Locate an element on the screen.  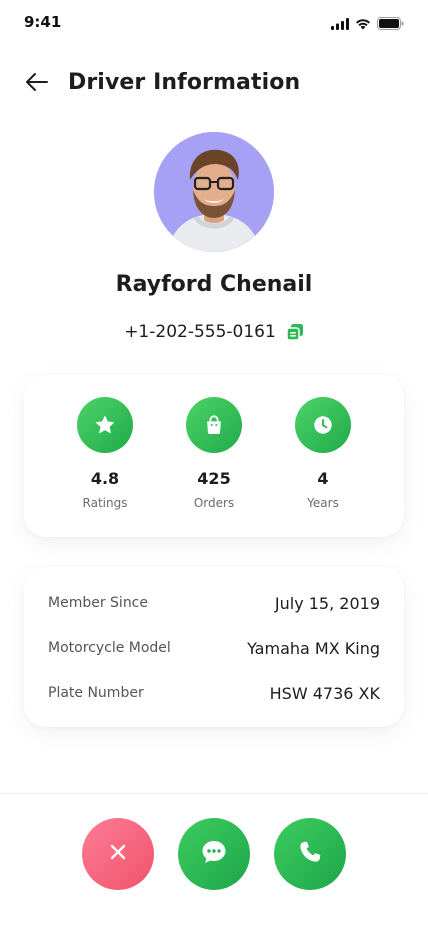
call-button is located at coordinates (310, 854).